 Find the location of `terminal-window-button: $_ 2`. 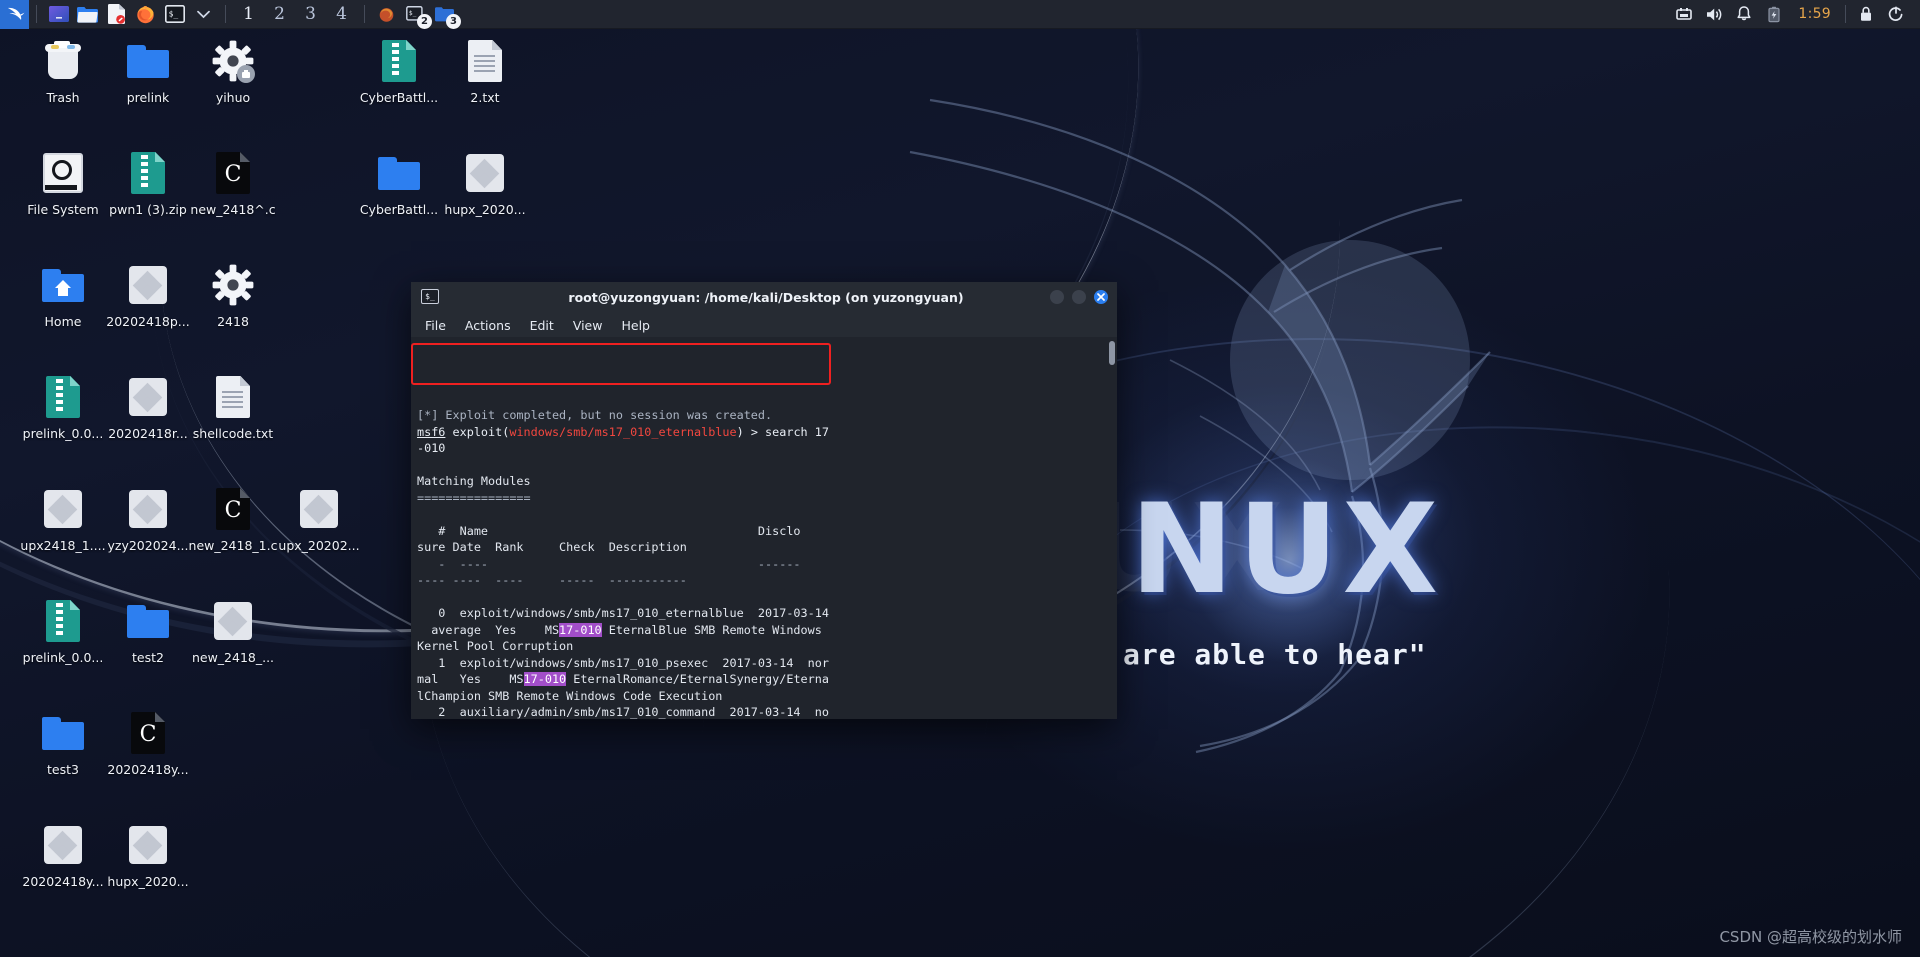

terminal-window-button: $_ 2 is located at coordinates (416, 14).